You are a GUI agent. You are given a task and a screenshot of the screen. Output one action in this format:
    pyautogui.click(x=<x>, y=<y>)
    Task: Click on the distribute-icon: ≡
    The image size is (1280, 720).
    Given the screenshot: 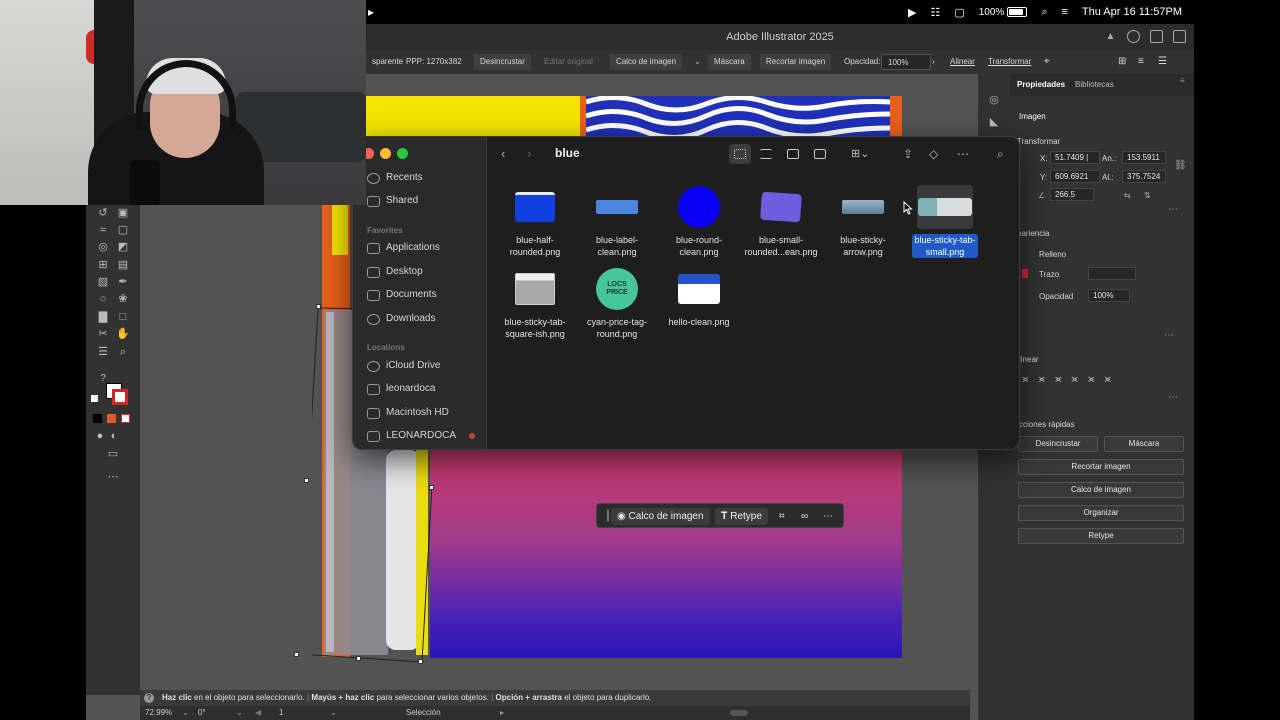 What is the action you would take?
    pyautogui.click(x=1141, y=62)
    